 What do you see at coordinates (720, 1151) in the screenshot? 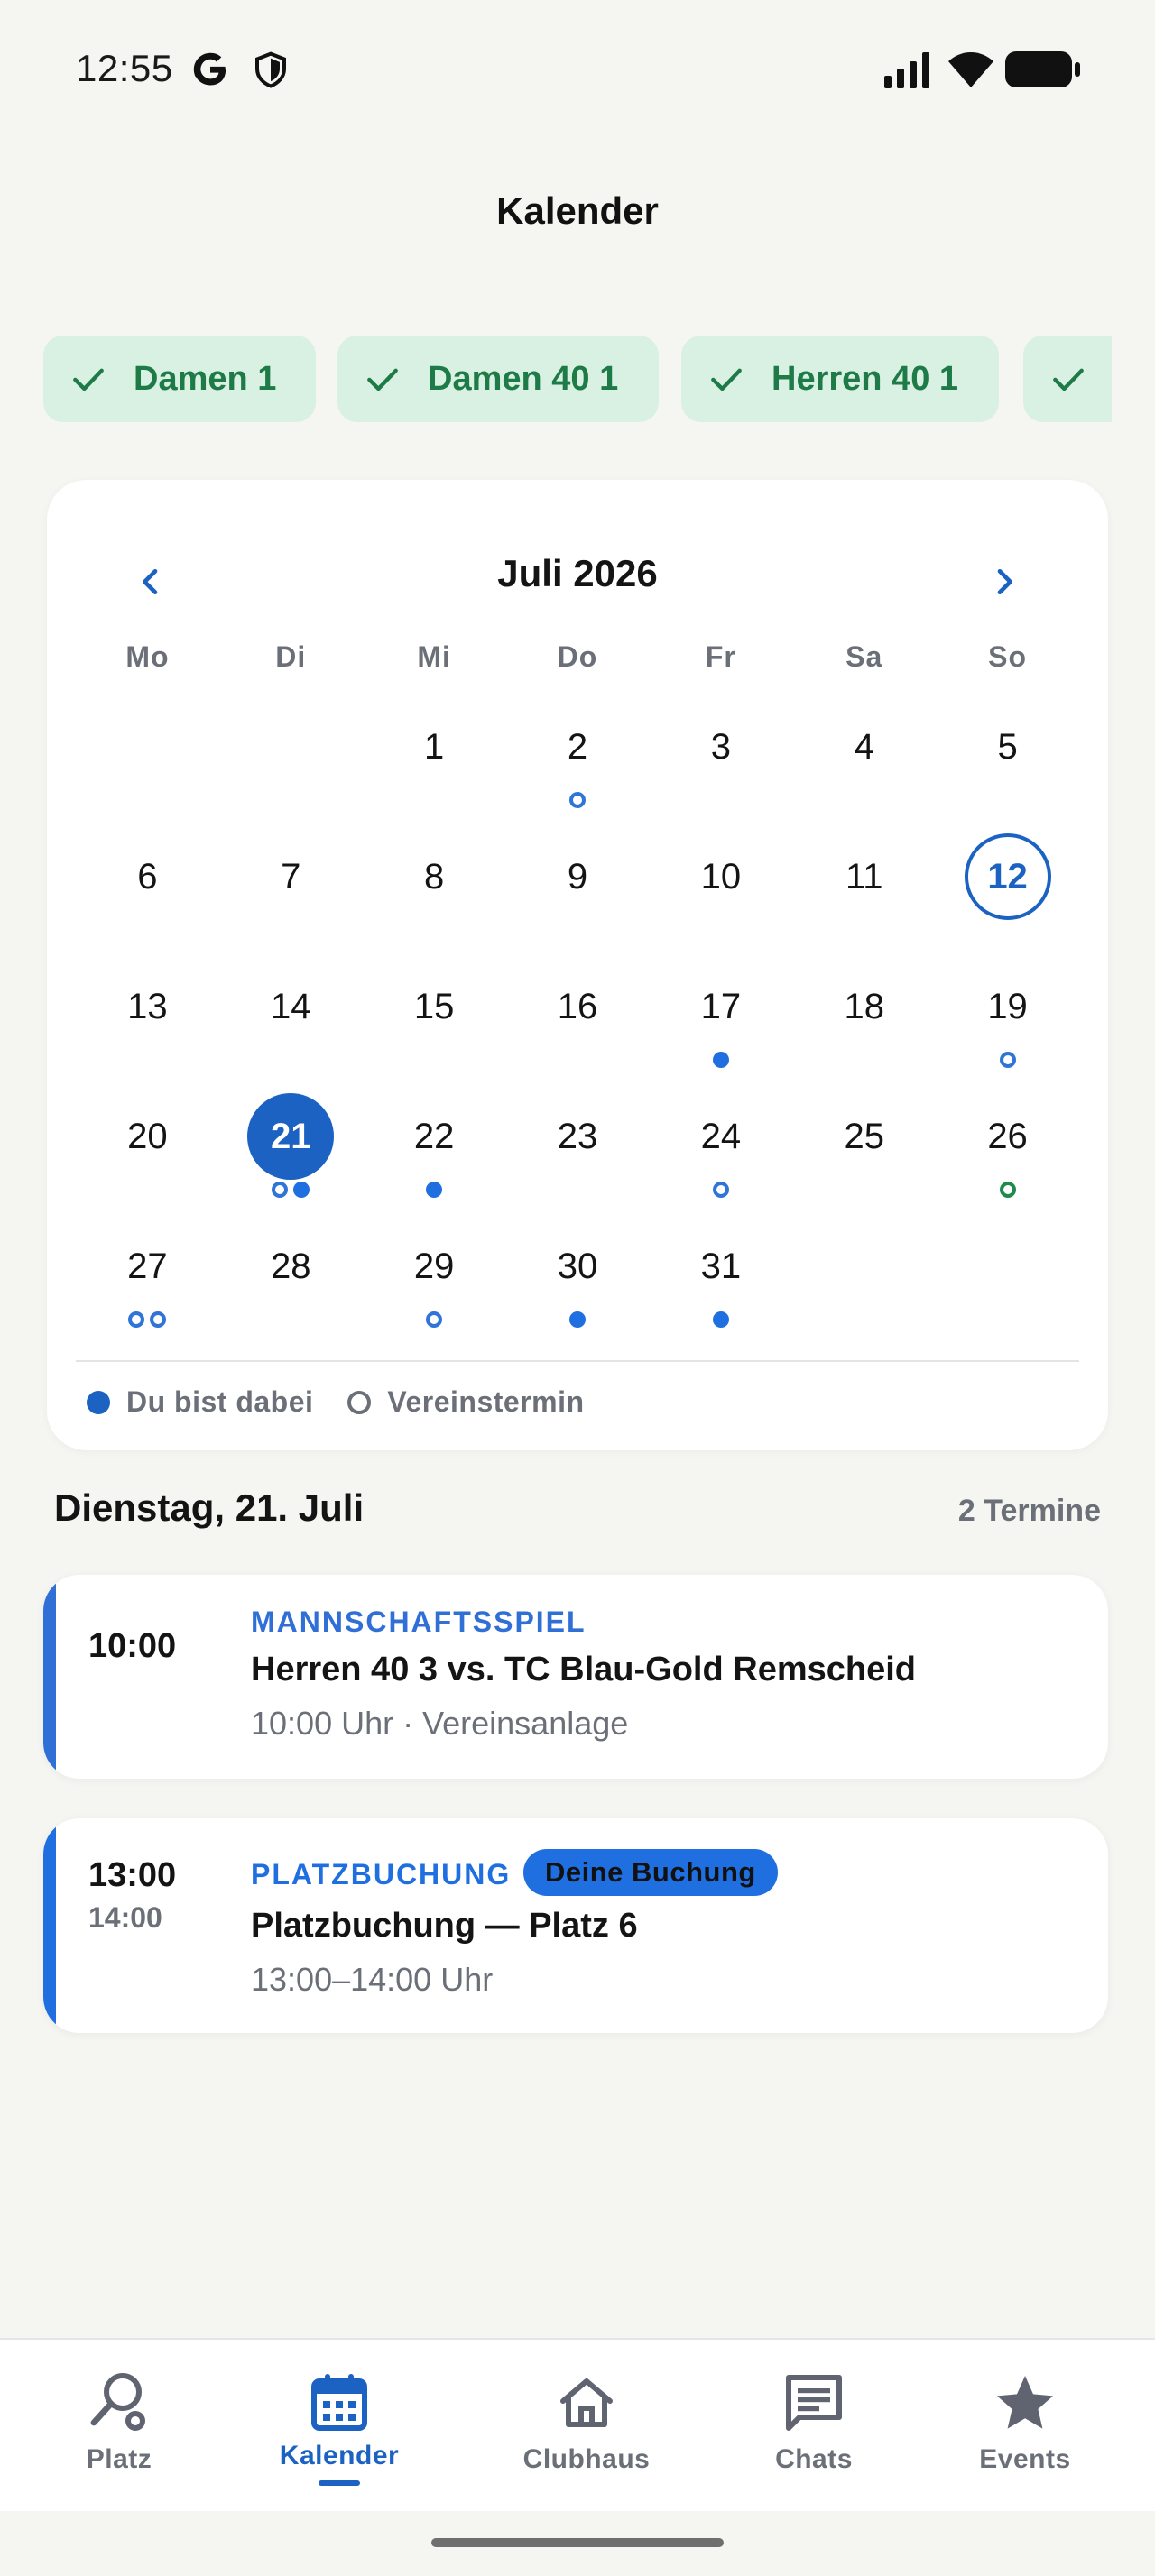
I see `calendar-day: 24` at bounding box center [720, 1151].